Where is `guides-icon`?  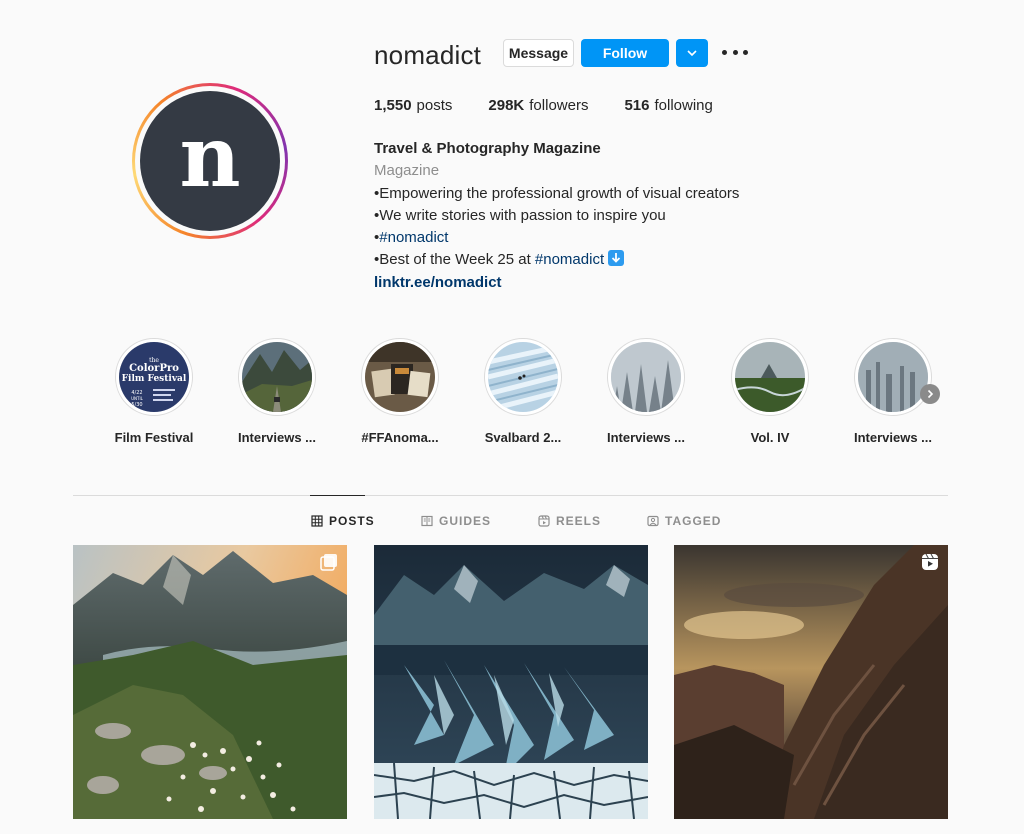 guides-icon is located at coordinates (427, 521).